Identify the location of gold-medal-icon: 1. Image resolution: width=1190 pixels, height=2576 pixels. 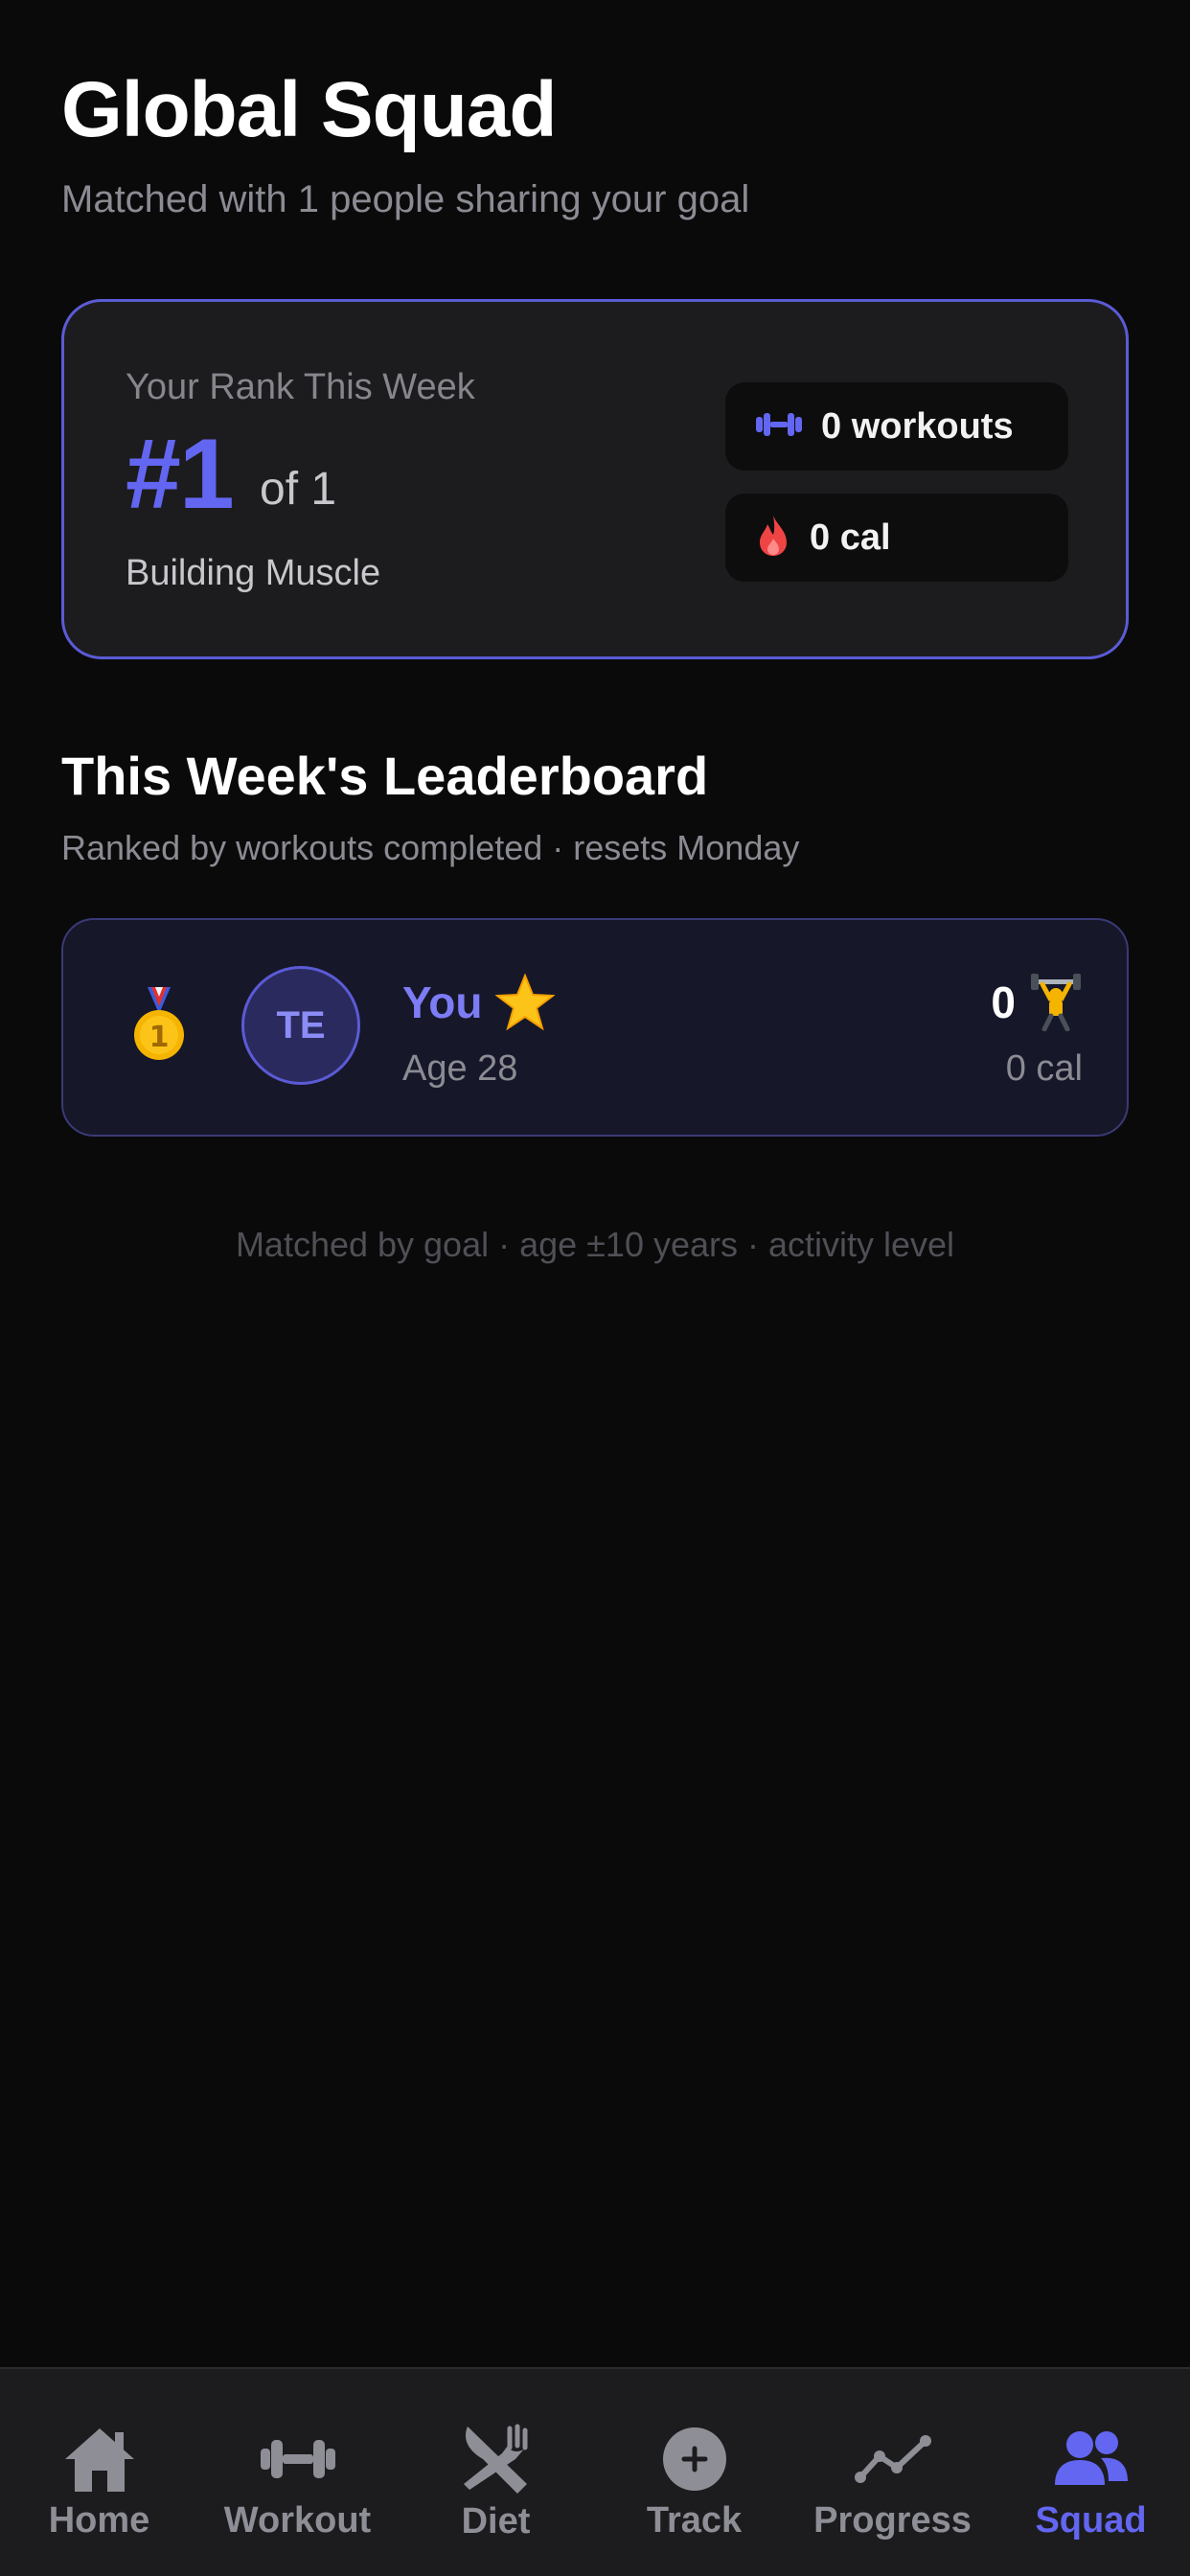
(159, 1028).